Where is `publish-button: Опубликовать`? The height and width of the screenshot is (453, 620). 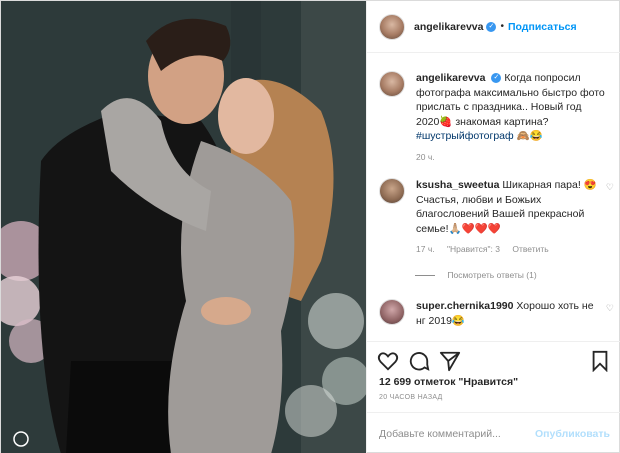 publish-button: Опубликовать is located at coordinates (572, 434).